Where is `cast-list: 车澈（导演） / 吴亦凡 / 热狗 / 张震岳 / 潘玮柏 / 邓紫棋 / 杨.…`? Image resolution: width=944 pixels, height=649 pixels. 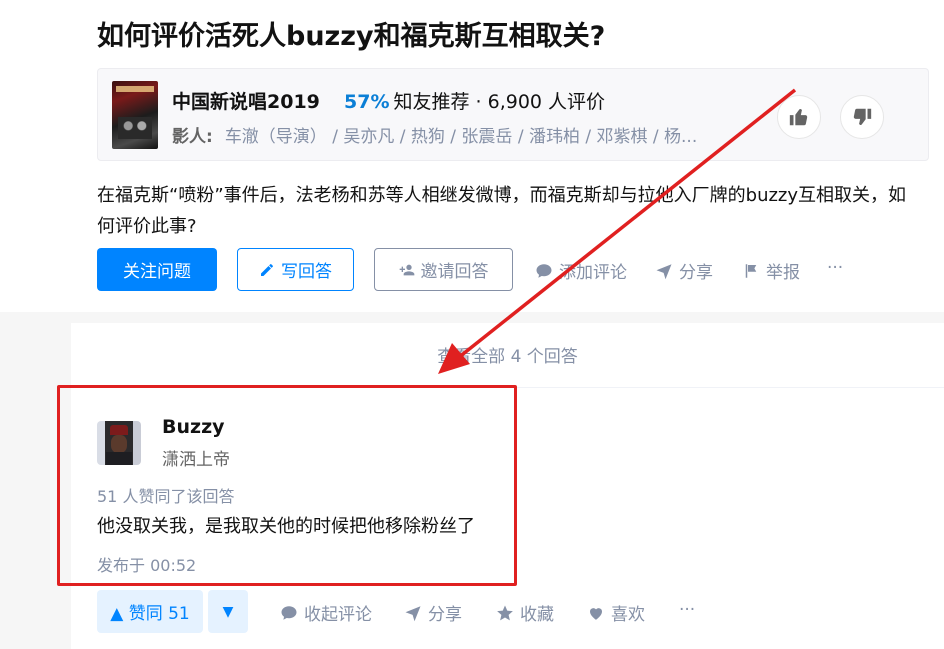
cast-list: 车澈（导演） / 吴亦凡 / 热狗 / 张震岳 / 潘玮柏 / 邓紫棋 / 杨.… is located at coordinates (461, 137).